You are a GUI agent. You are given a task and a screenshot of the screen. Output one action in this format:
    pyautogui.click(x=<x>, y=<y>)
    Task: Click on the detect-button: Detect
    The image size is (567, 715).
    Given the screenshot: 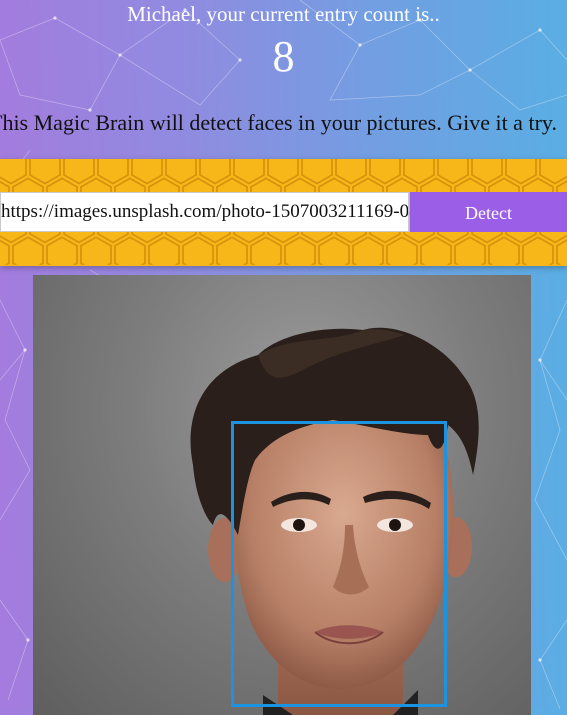 What is the action you would take?
    pyautogui.click(x=488, y=212)
    